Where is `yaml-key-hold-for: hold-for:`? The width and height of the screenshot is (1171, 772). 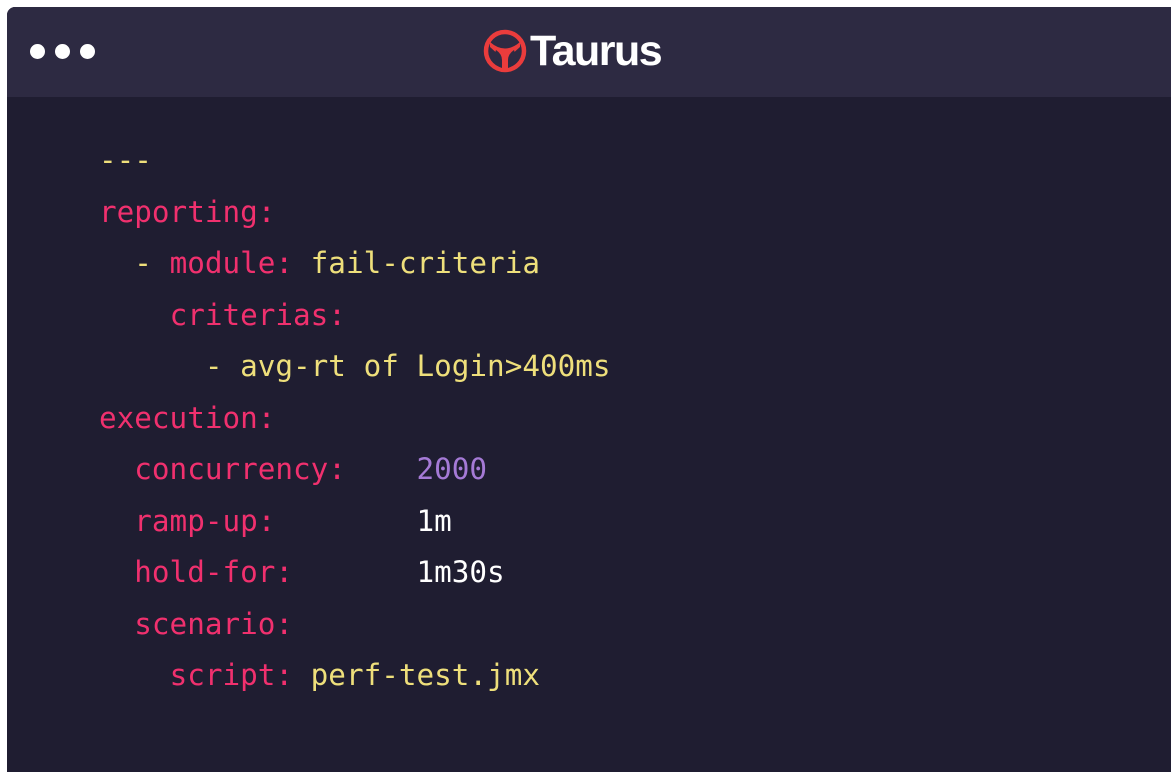 yaml-key-hold-for: hold-for: is located at coordinates (214, 572).